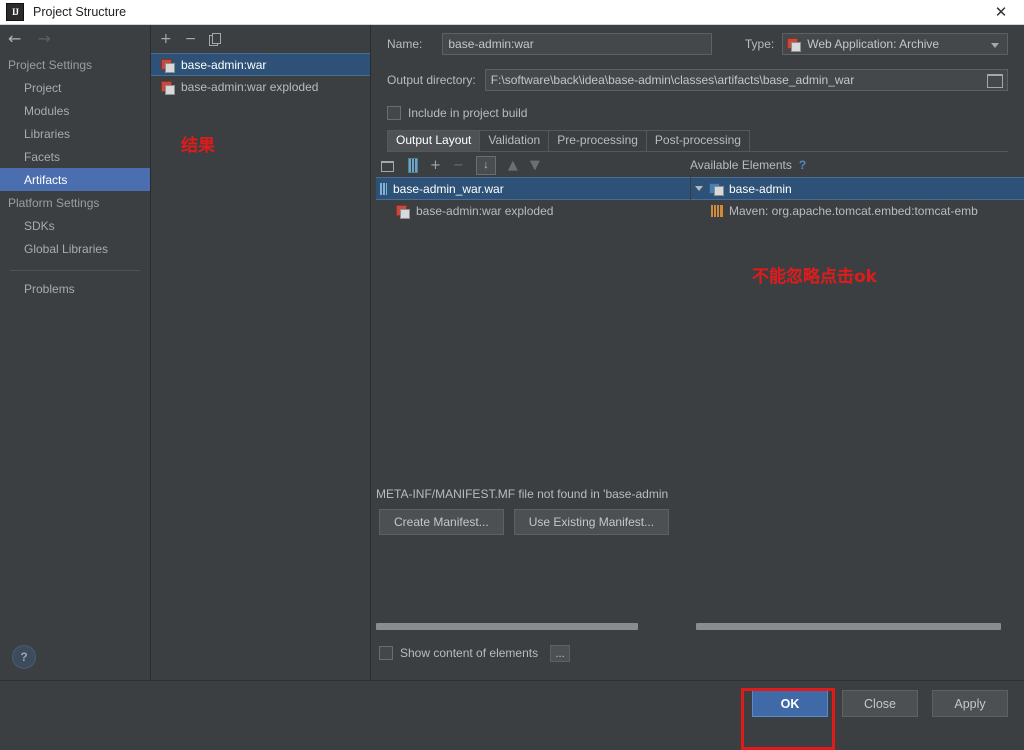 This screenshot has height=750, width=1024. Describe the element at coordinates (1001, 12) in the screenshot. I see `close-icon: ✕` at that location.